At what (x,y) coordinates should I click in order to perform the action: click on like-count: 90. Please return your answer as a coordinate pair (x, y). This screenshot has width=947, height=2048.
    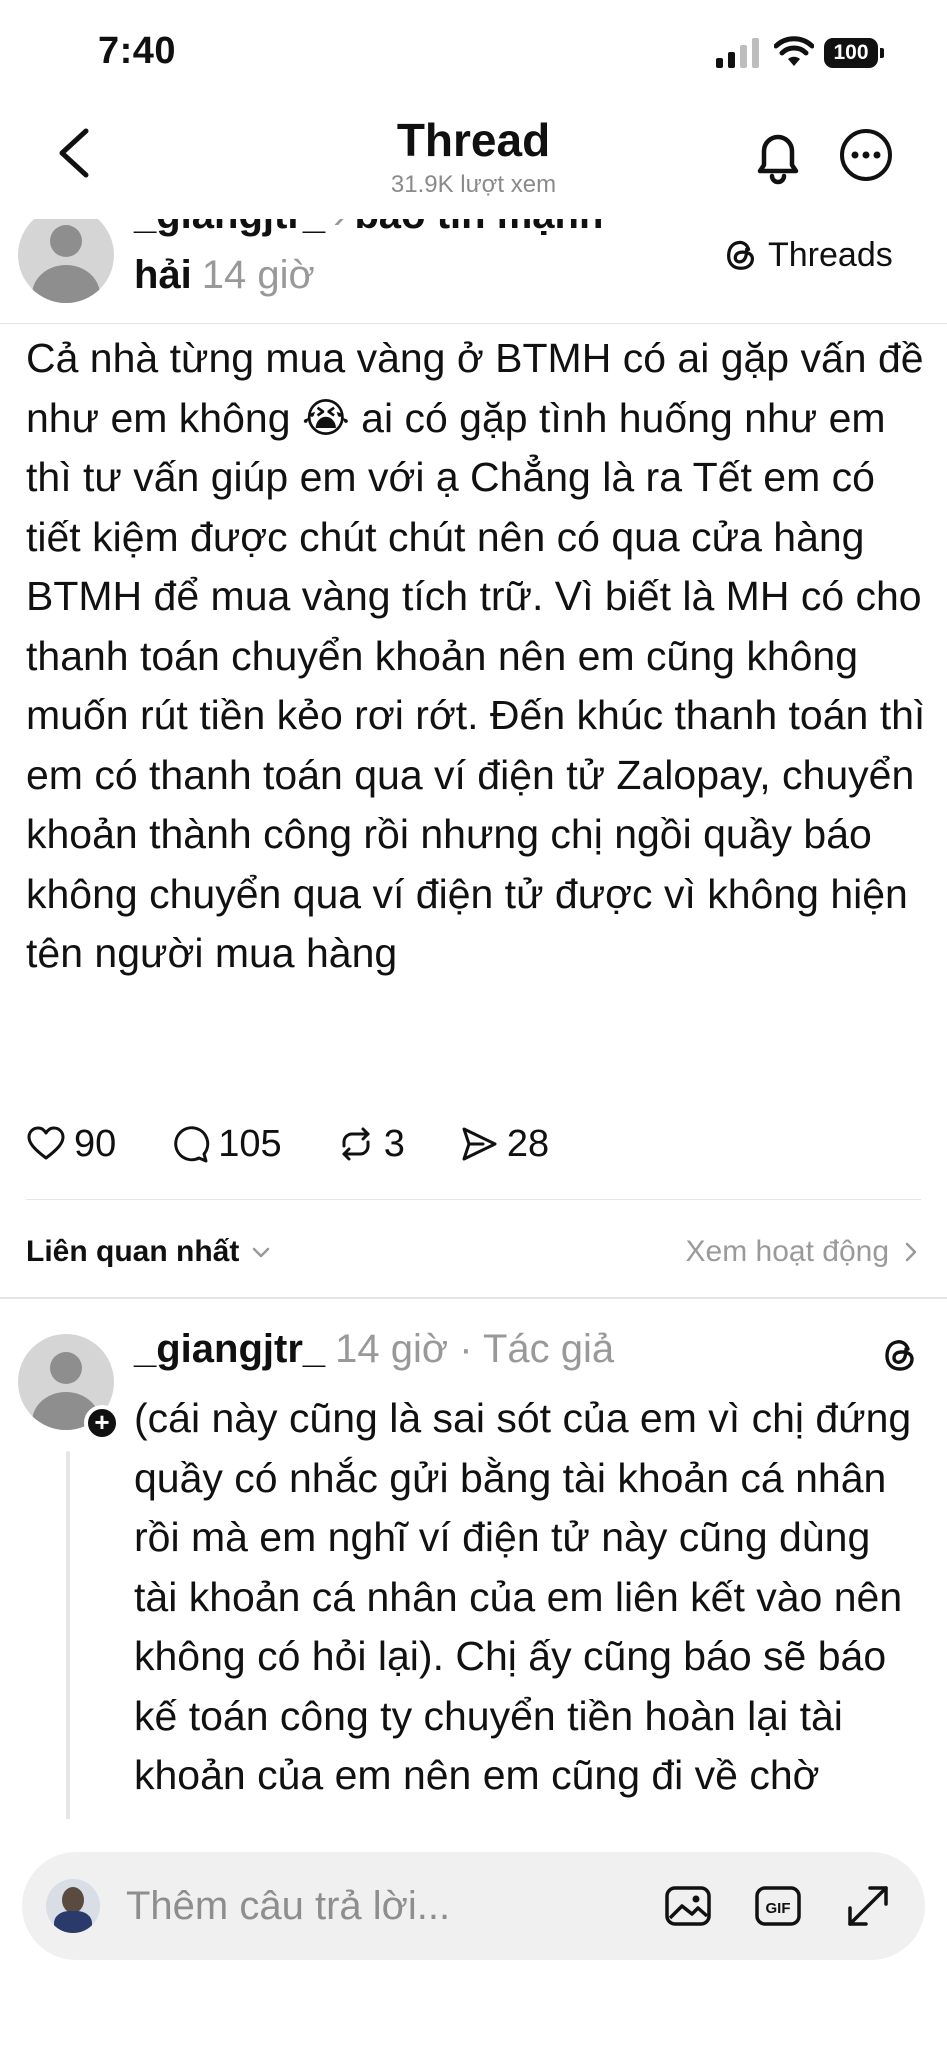
    Looking at the image, I should click on (95, 1143).